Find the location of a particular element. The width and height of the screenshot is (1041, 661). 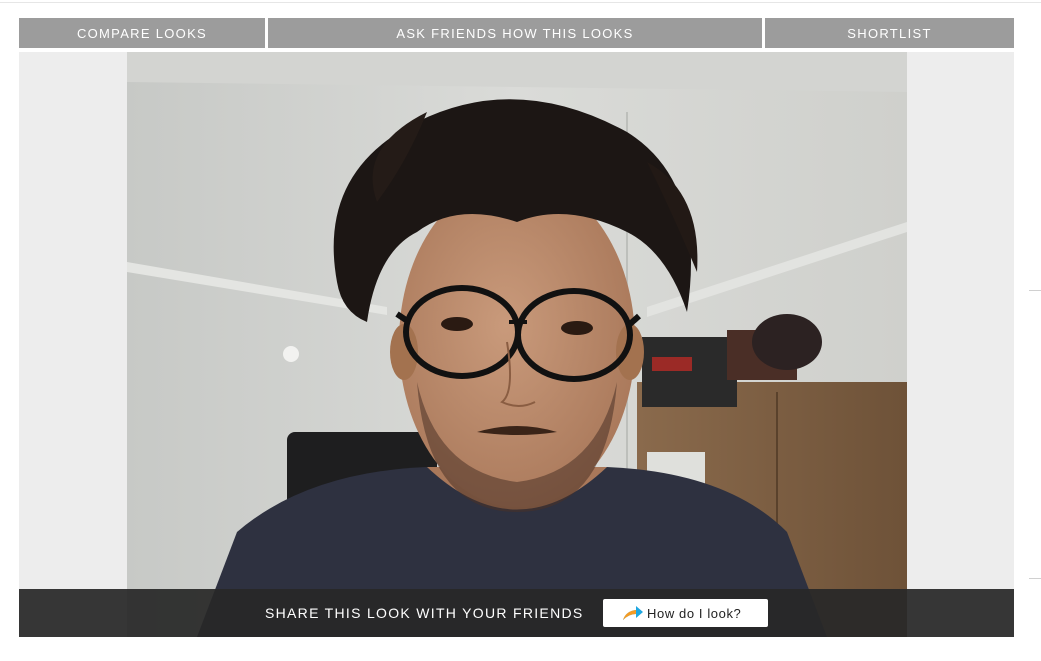

ask-friends-label: ASK FRIENDS HOW THIS LOOKS is located at coordinates (515, 33).